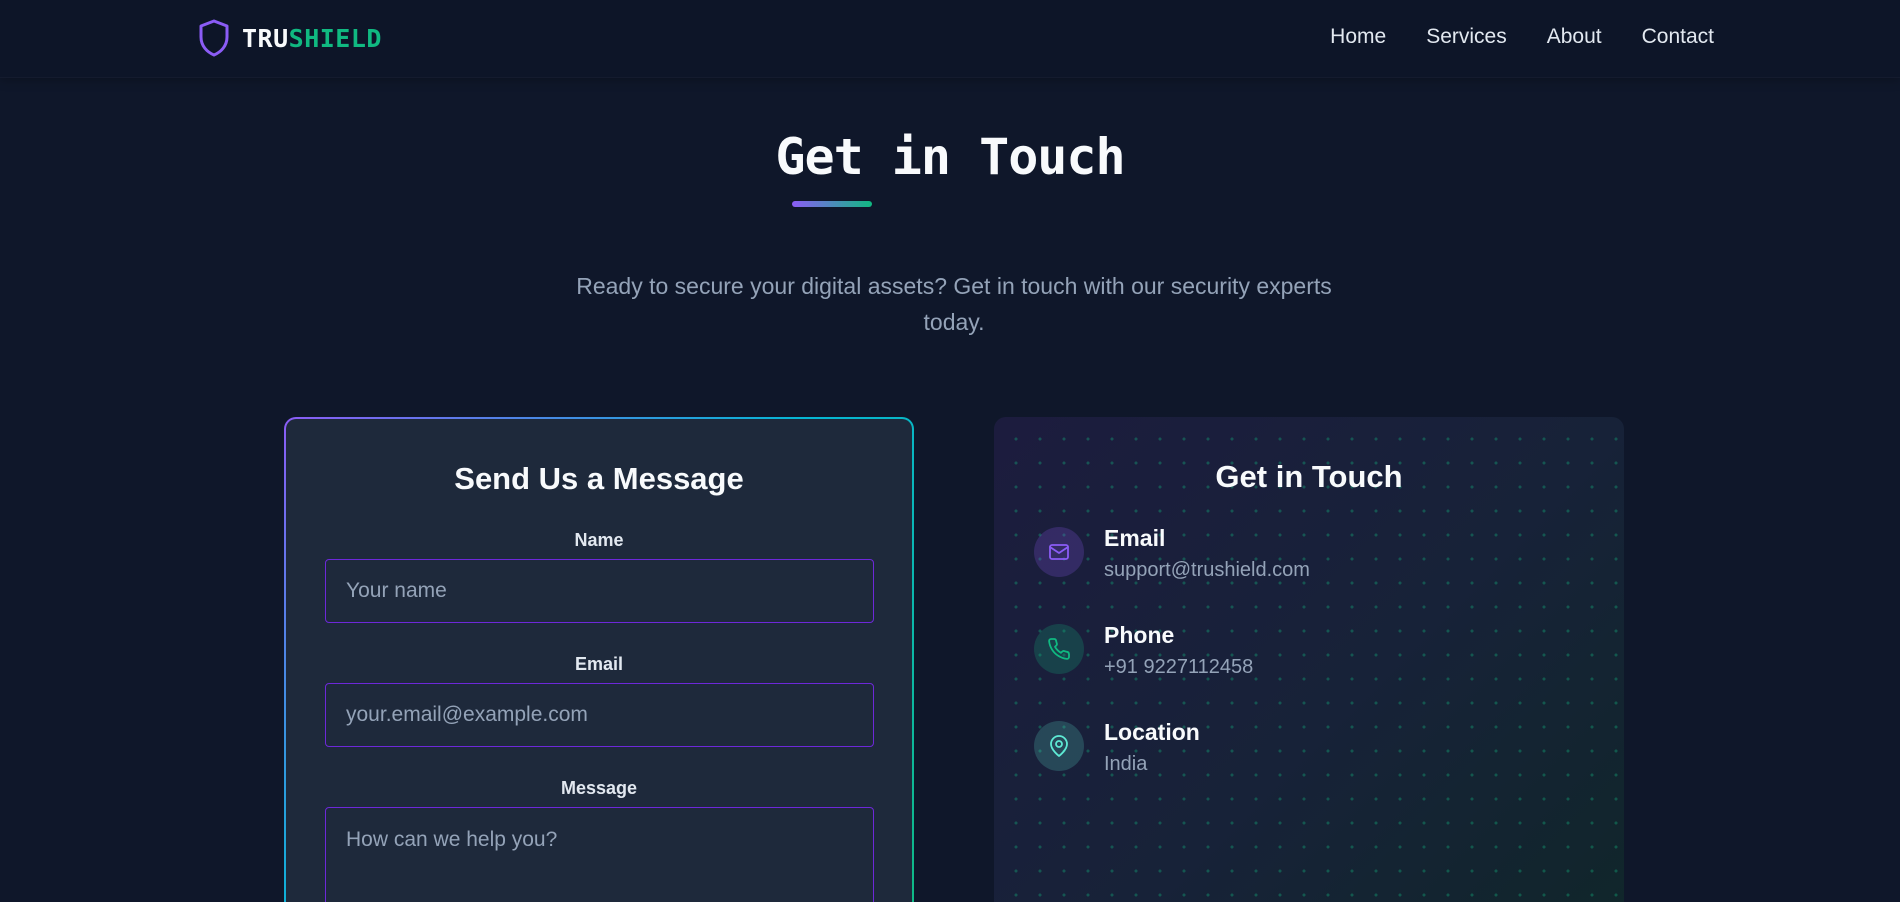 This screenshot has height=902, width=1900. What do you see at coordinates (599, 715) in the screenshot?
I see `email-input` at bounding box center [599, 715].